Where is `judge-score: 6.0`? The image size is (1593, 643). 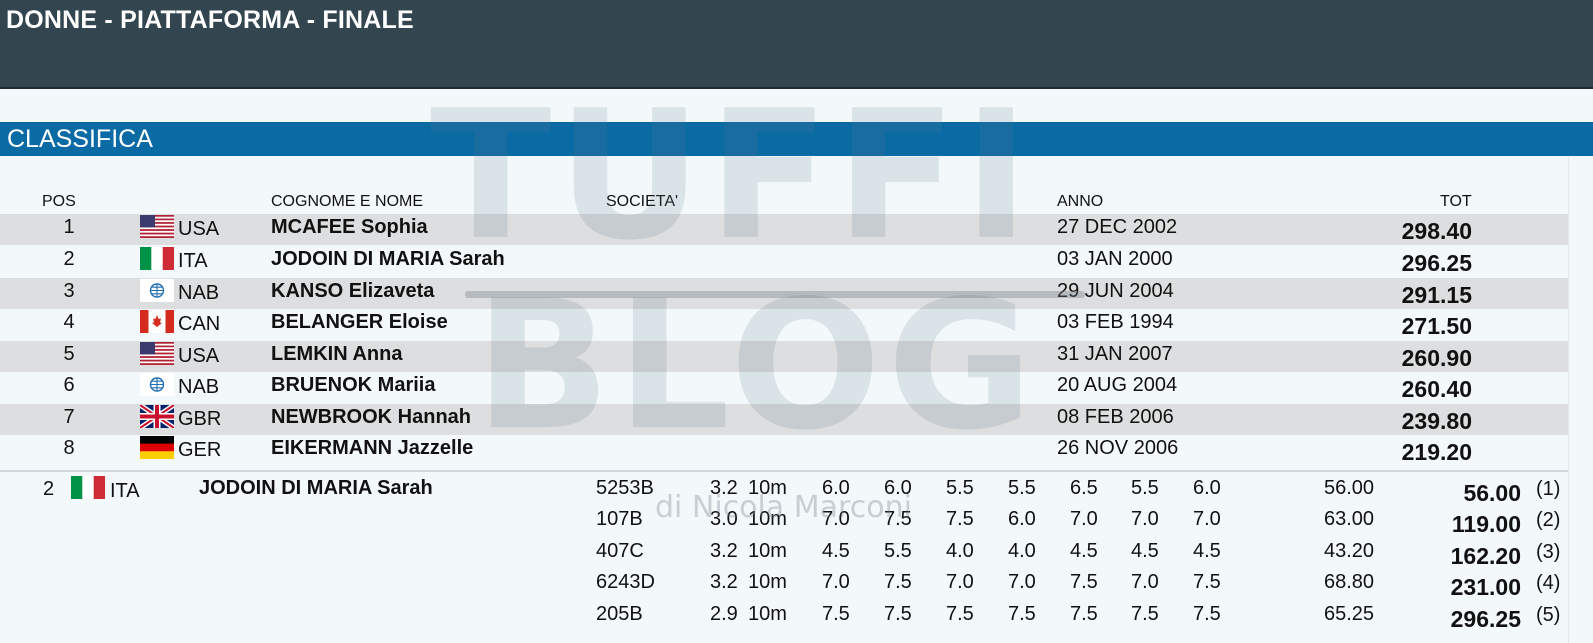 judge-score: 6.0 is located at coordinates (836, 488).